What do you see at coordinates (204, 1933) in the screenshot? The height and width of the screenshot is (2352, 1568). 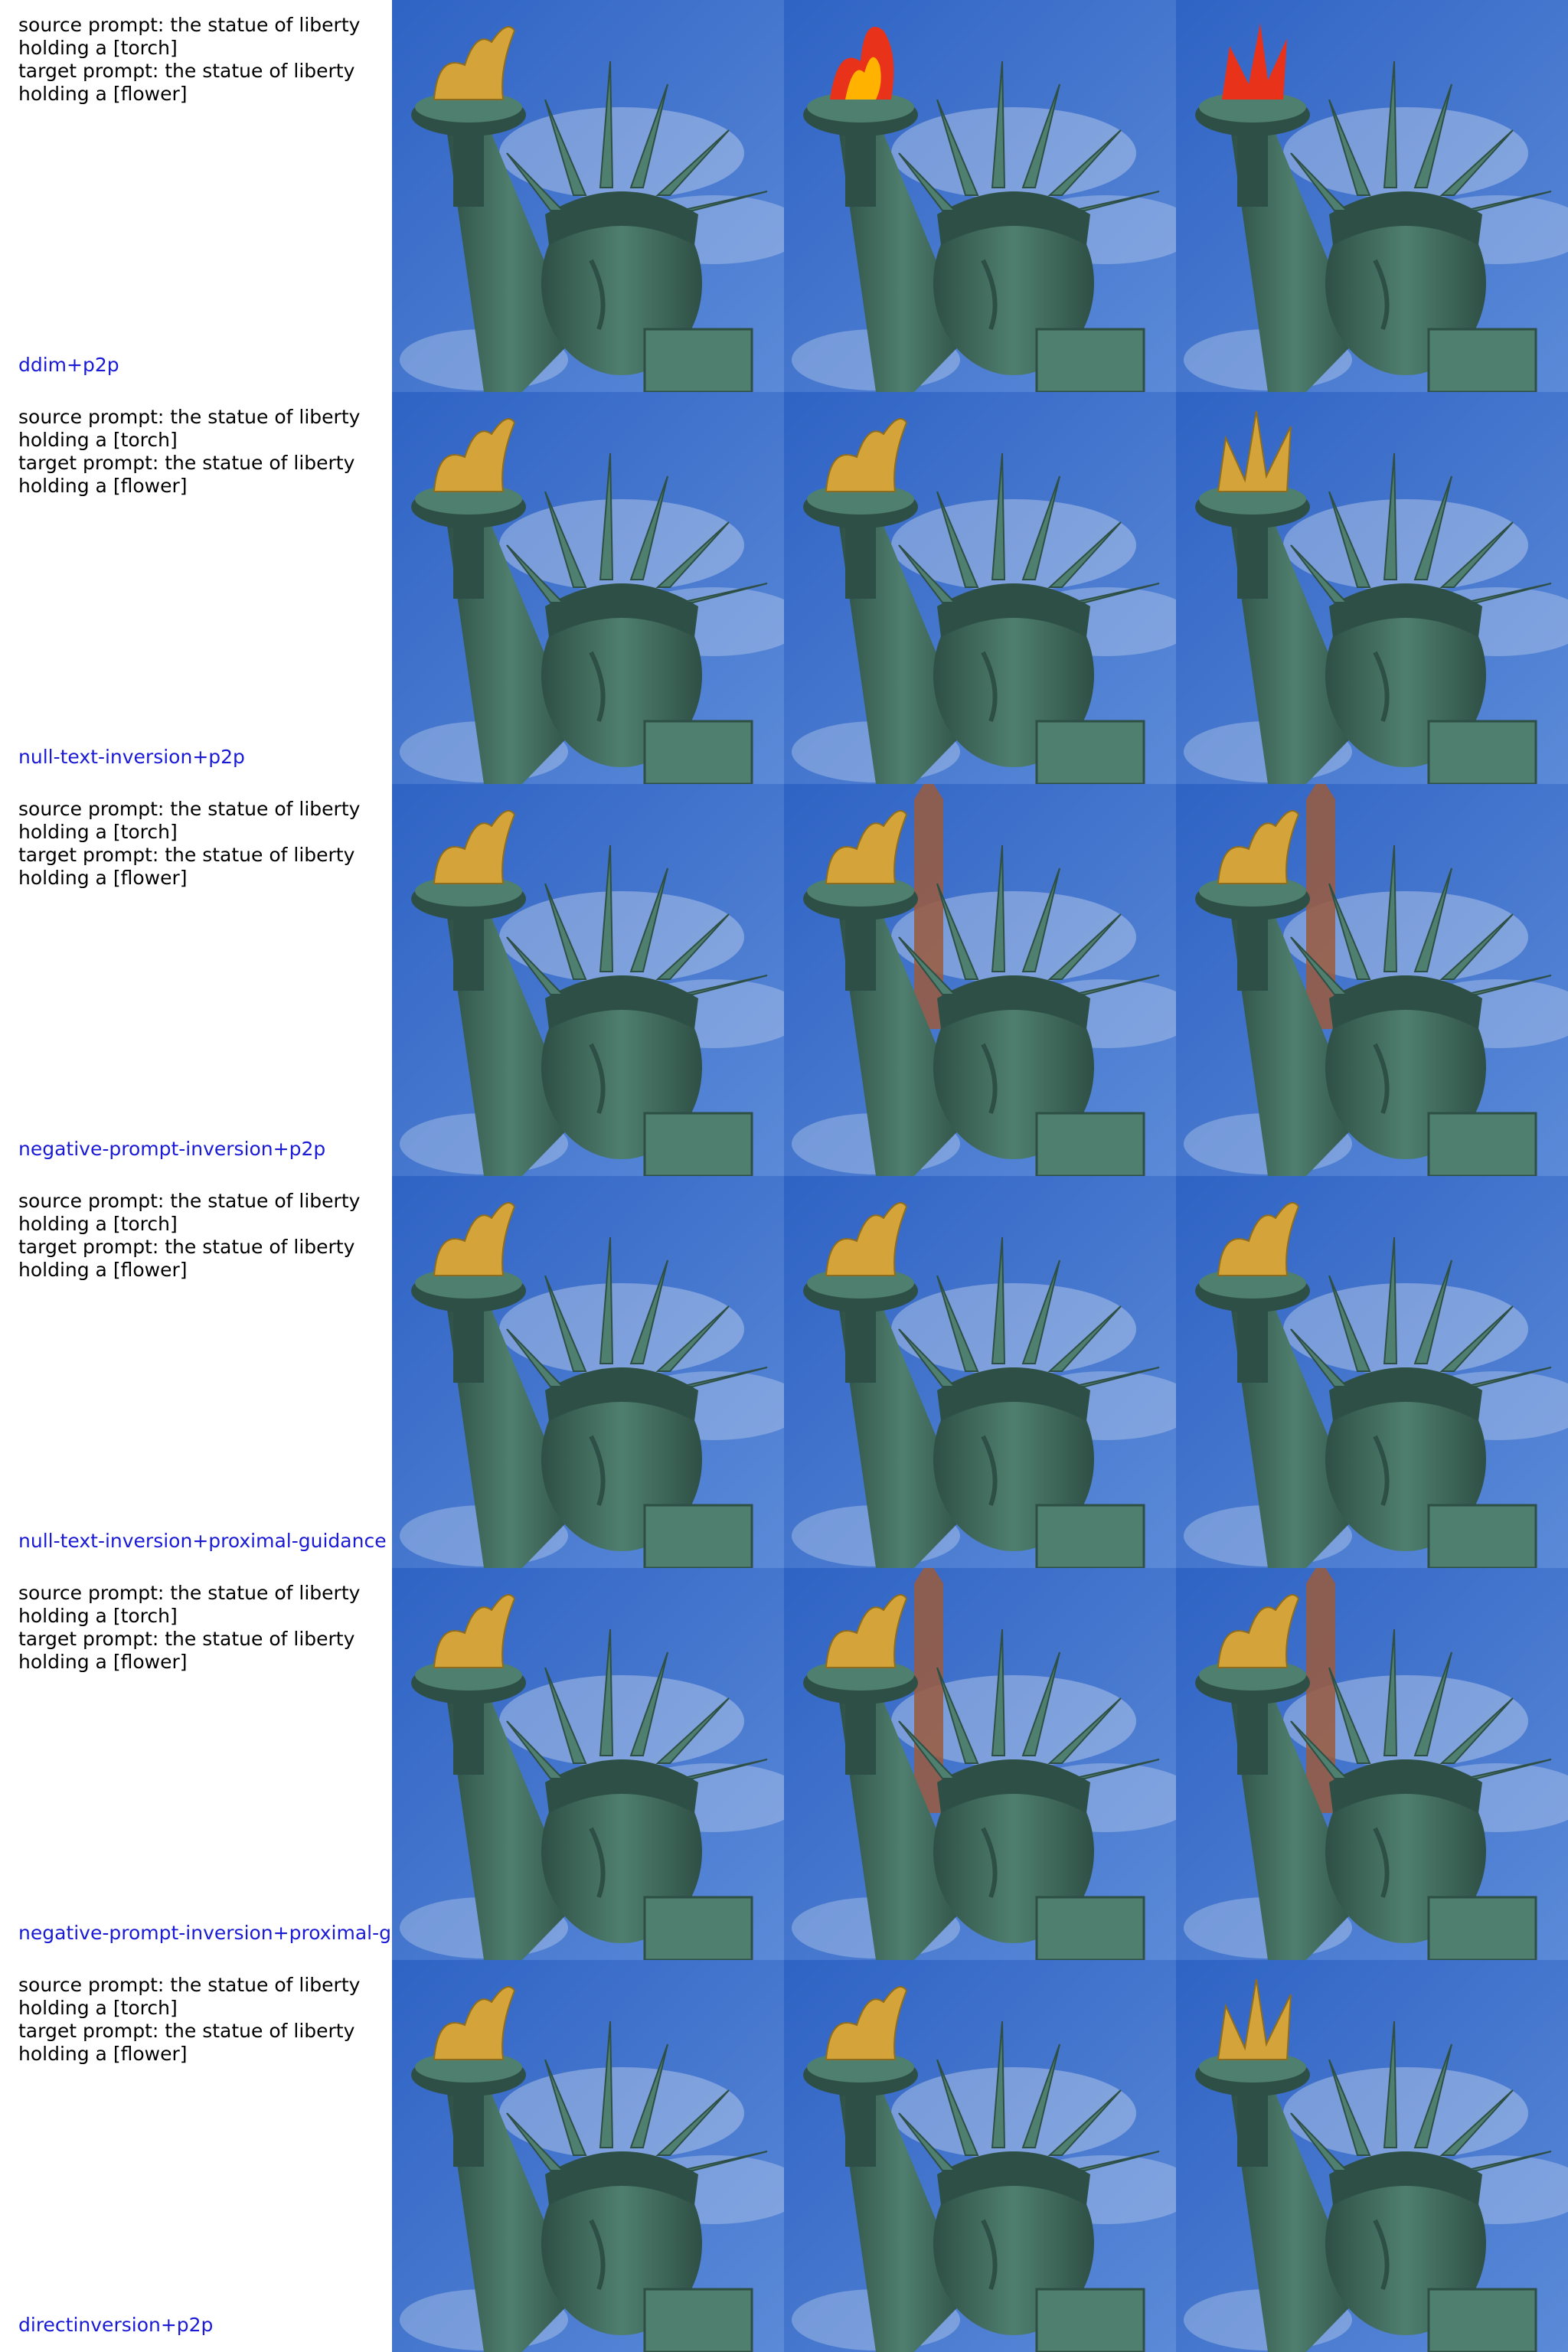 I see `method-name: negative-prompt-inversion+proximal-g` at bounding box center [204, 1933].